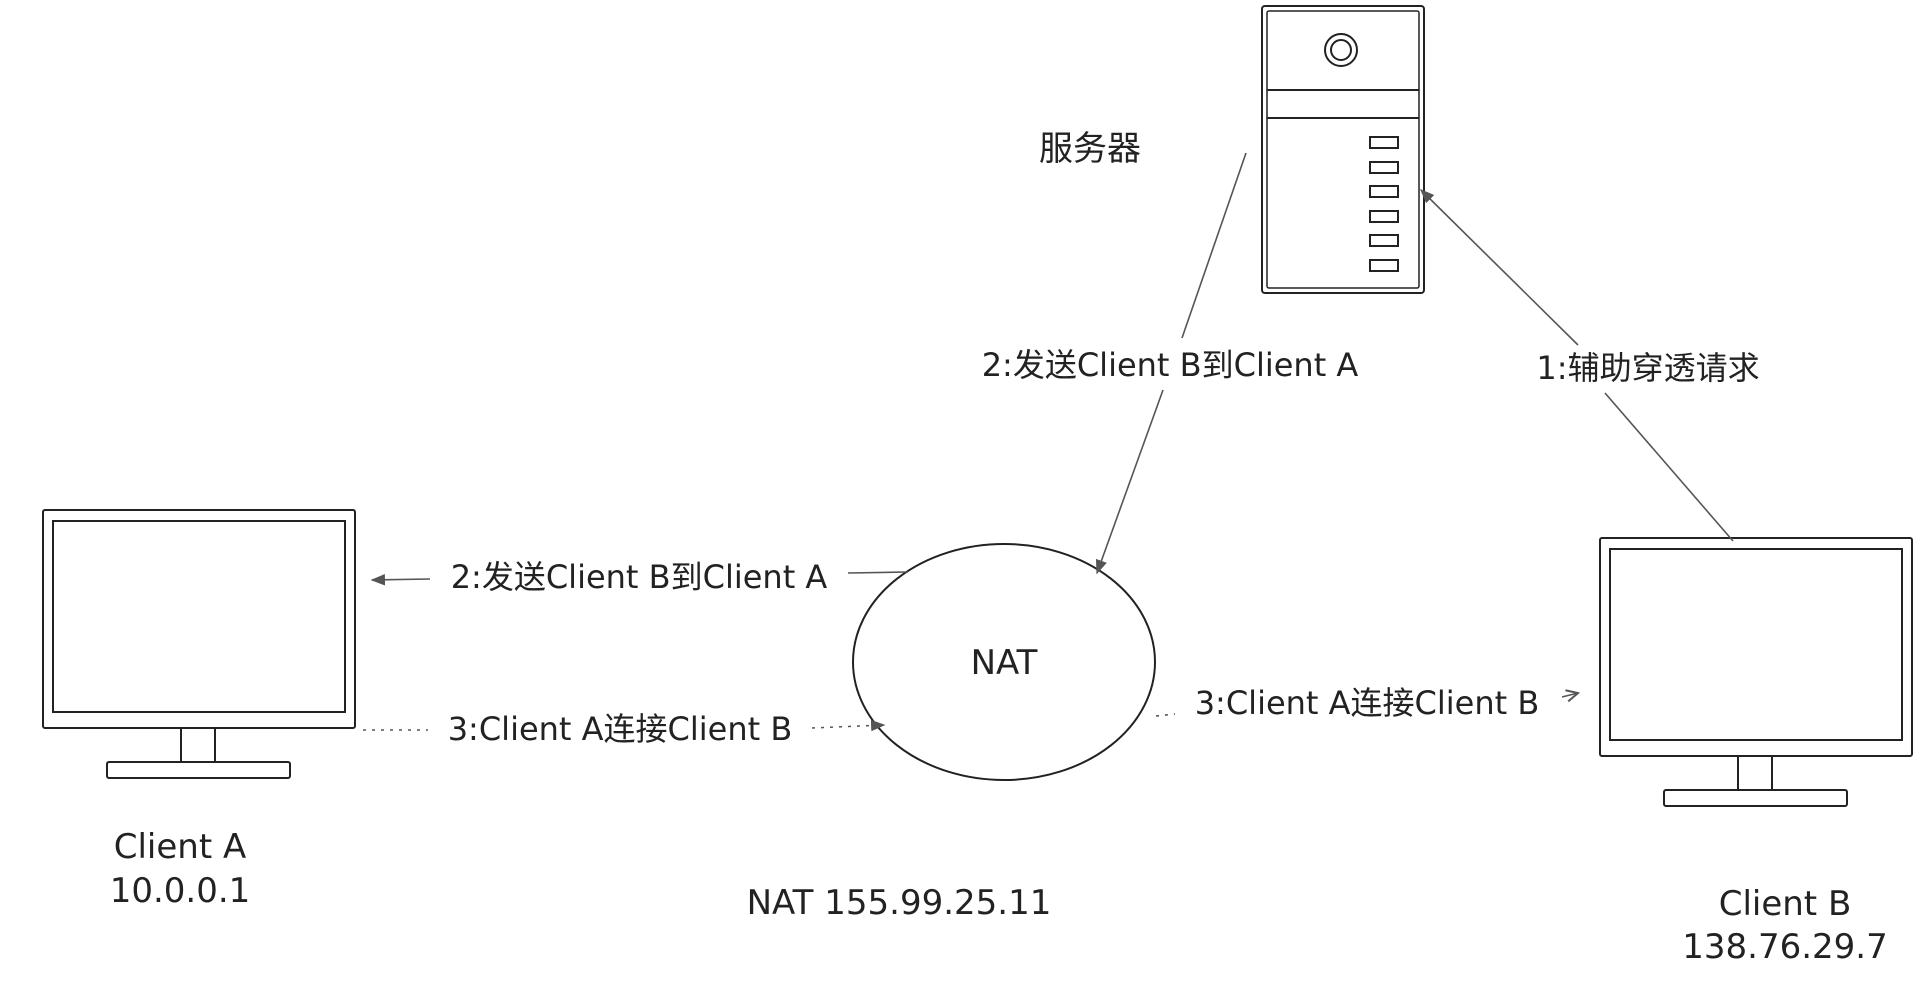 The width and height of the screenshot is (1926, 984). What do you see at coordinates (1756, 672) in the screenshot?
I see `client-b-monitor-icon` at bounding box center [1756, 672].